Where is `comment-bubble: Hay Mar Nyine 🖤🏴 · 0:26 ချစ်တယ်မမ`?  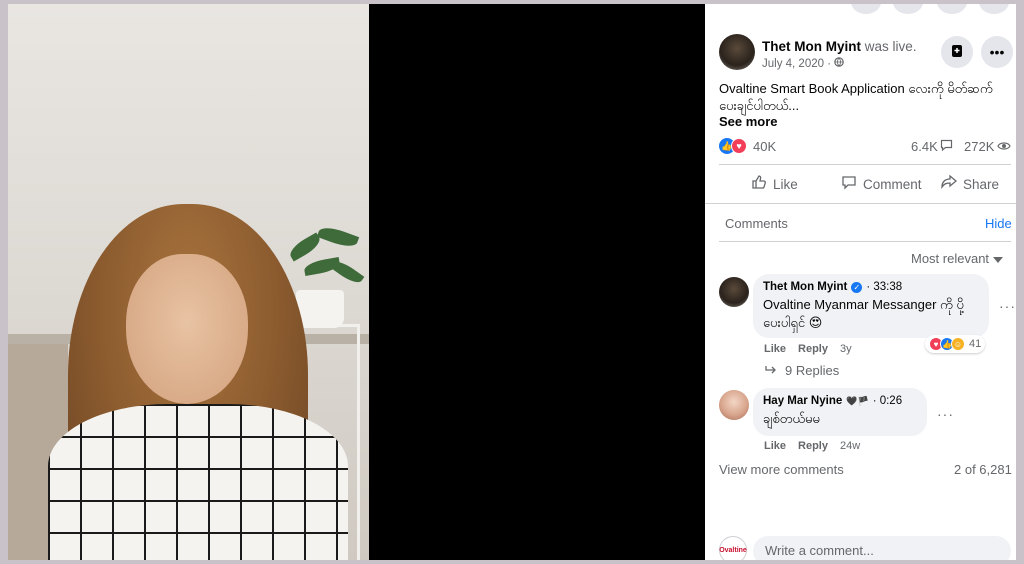 comment-bubble: Hay Mar Nyine 🖤🏴 · 0:26 ချစ်တယ်မမ is located at coordinates (840, 412).